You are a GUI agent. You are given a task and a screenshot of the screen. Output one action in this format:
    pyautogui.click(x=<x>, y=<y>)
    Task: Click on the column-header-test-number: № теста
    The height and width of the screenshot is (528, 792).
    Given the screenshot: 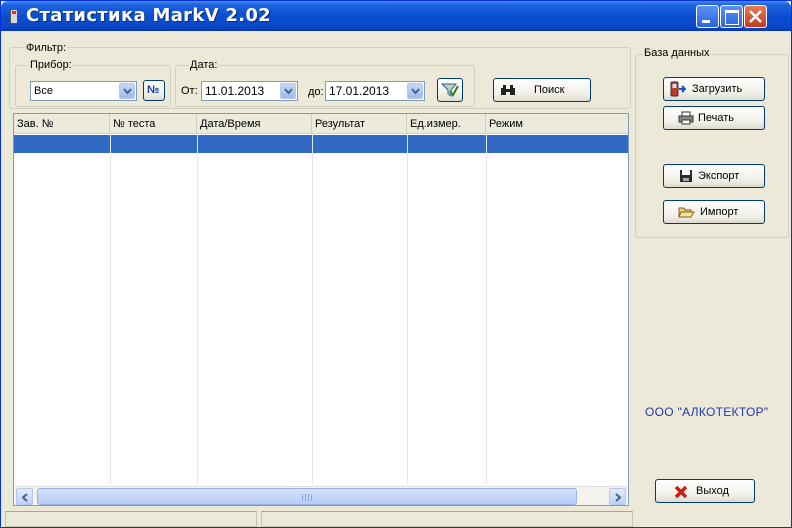 What is the action you would take?
    pyautogui.click(x=153, y=124)
    